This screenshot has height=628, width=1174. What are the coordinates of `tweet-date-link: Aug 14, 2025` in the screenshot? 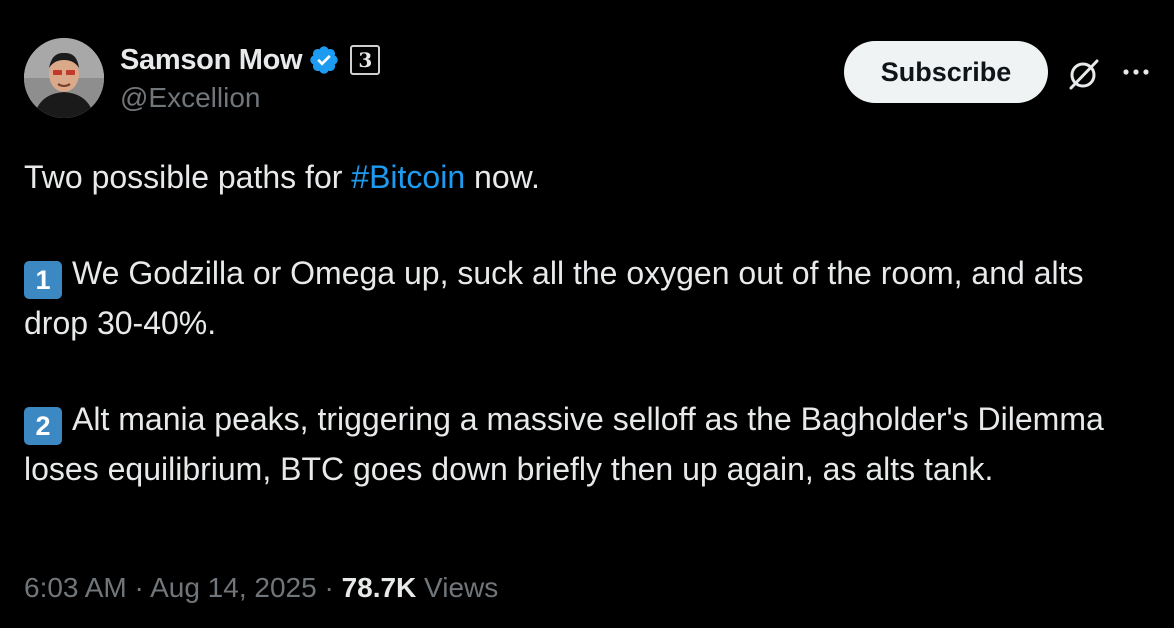 It's located at (233, 587).